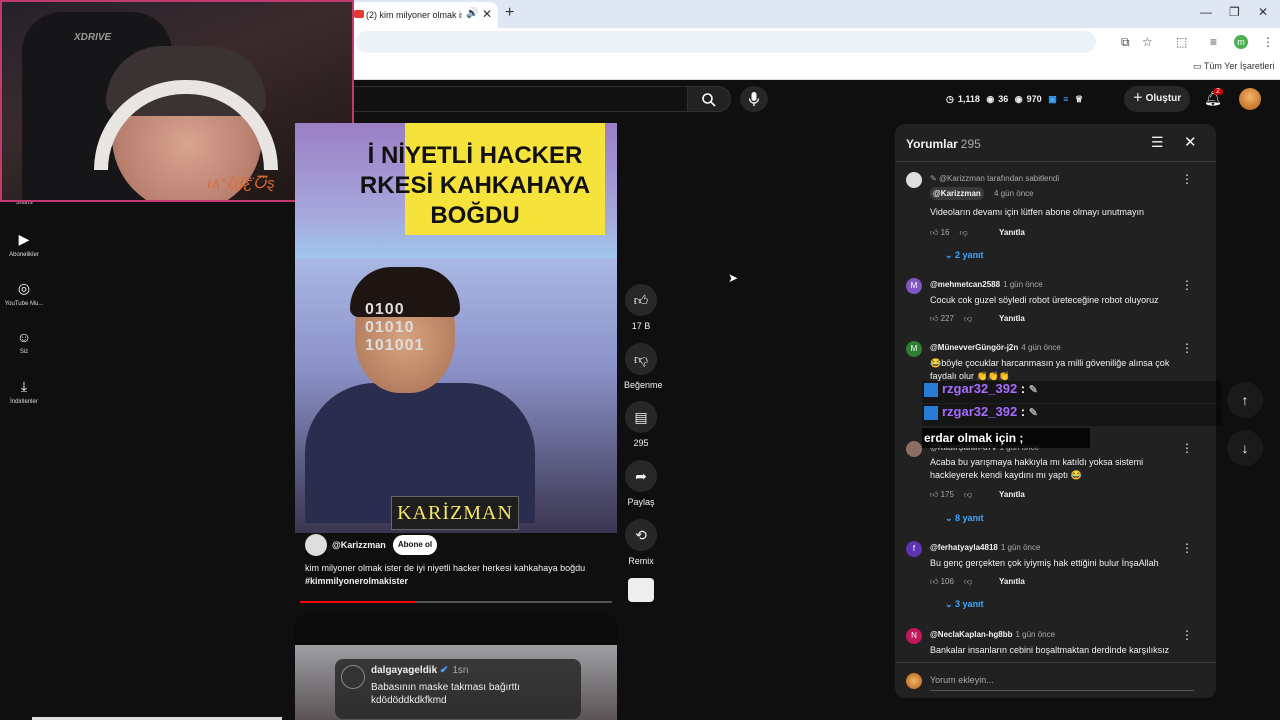  Describe the element at coordinates (1263, 12) in the screenshot. I see `close-window-button: ✕` at that location.